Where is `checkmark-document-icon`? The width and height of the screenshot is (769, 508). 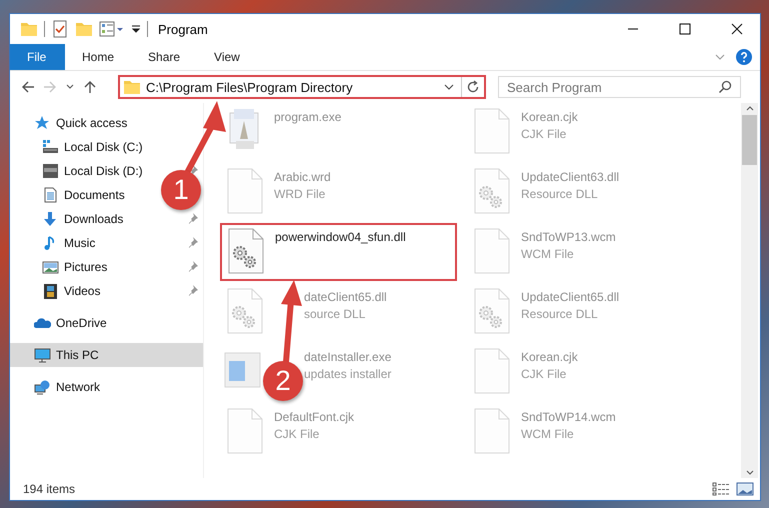 checkmark-document-icon is located at coordinates (60, 29).